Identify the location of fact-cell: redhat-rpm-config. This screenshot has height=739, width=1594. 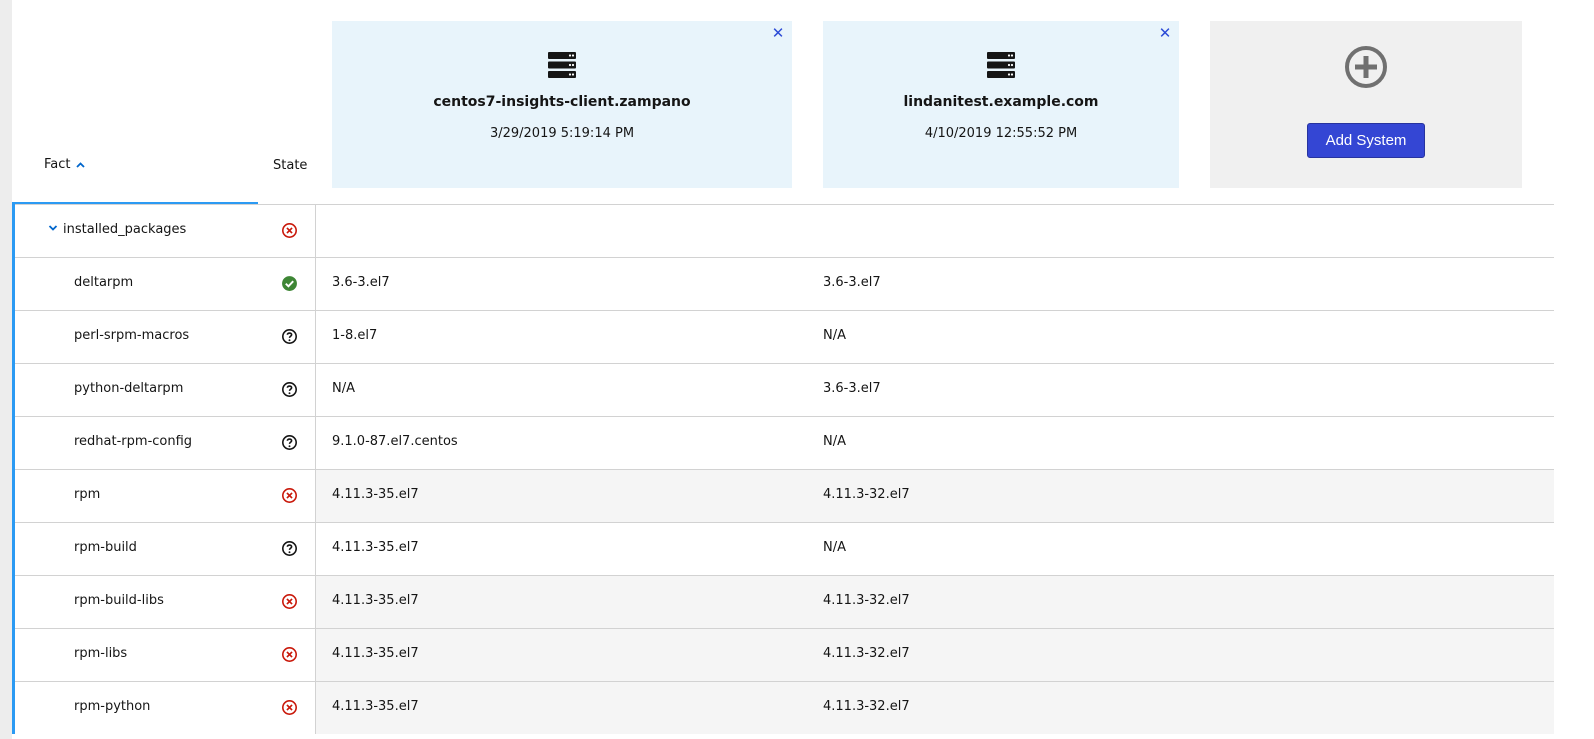
(165, 443).